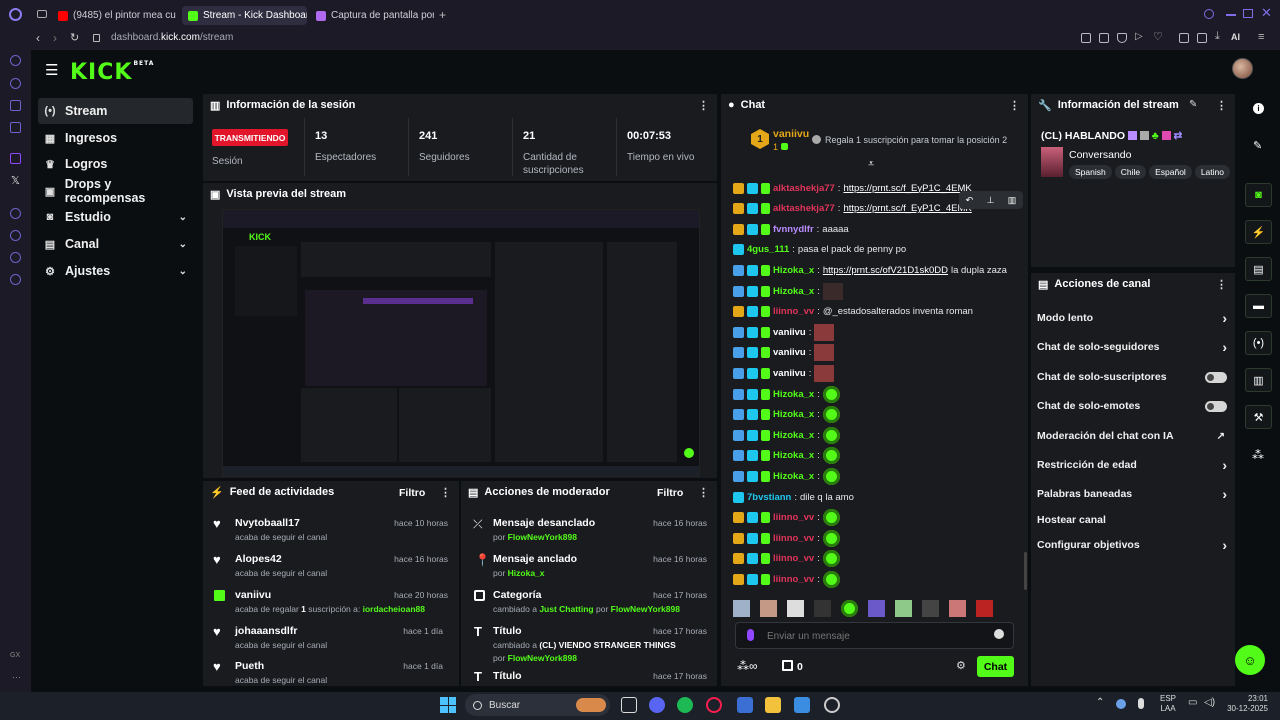 The image size is (1280, 720). I want to click on chat-message: 7bvstiann: dile q la amo, so click(793, 497).